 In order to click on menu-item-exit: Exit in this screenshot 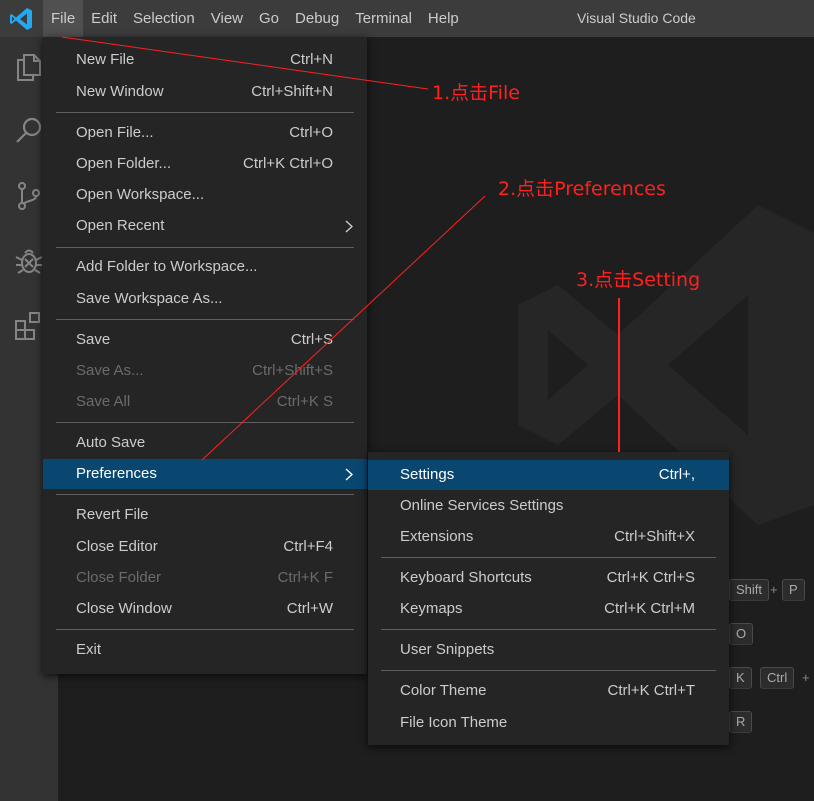, I will do `click(205, 650)`.